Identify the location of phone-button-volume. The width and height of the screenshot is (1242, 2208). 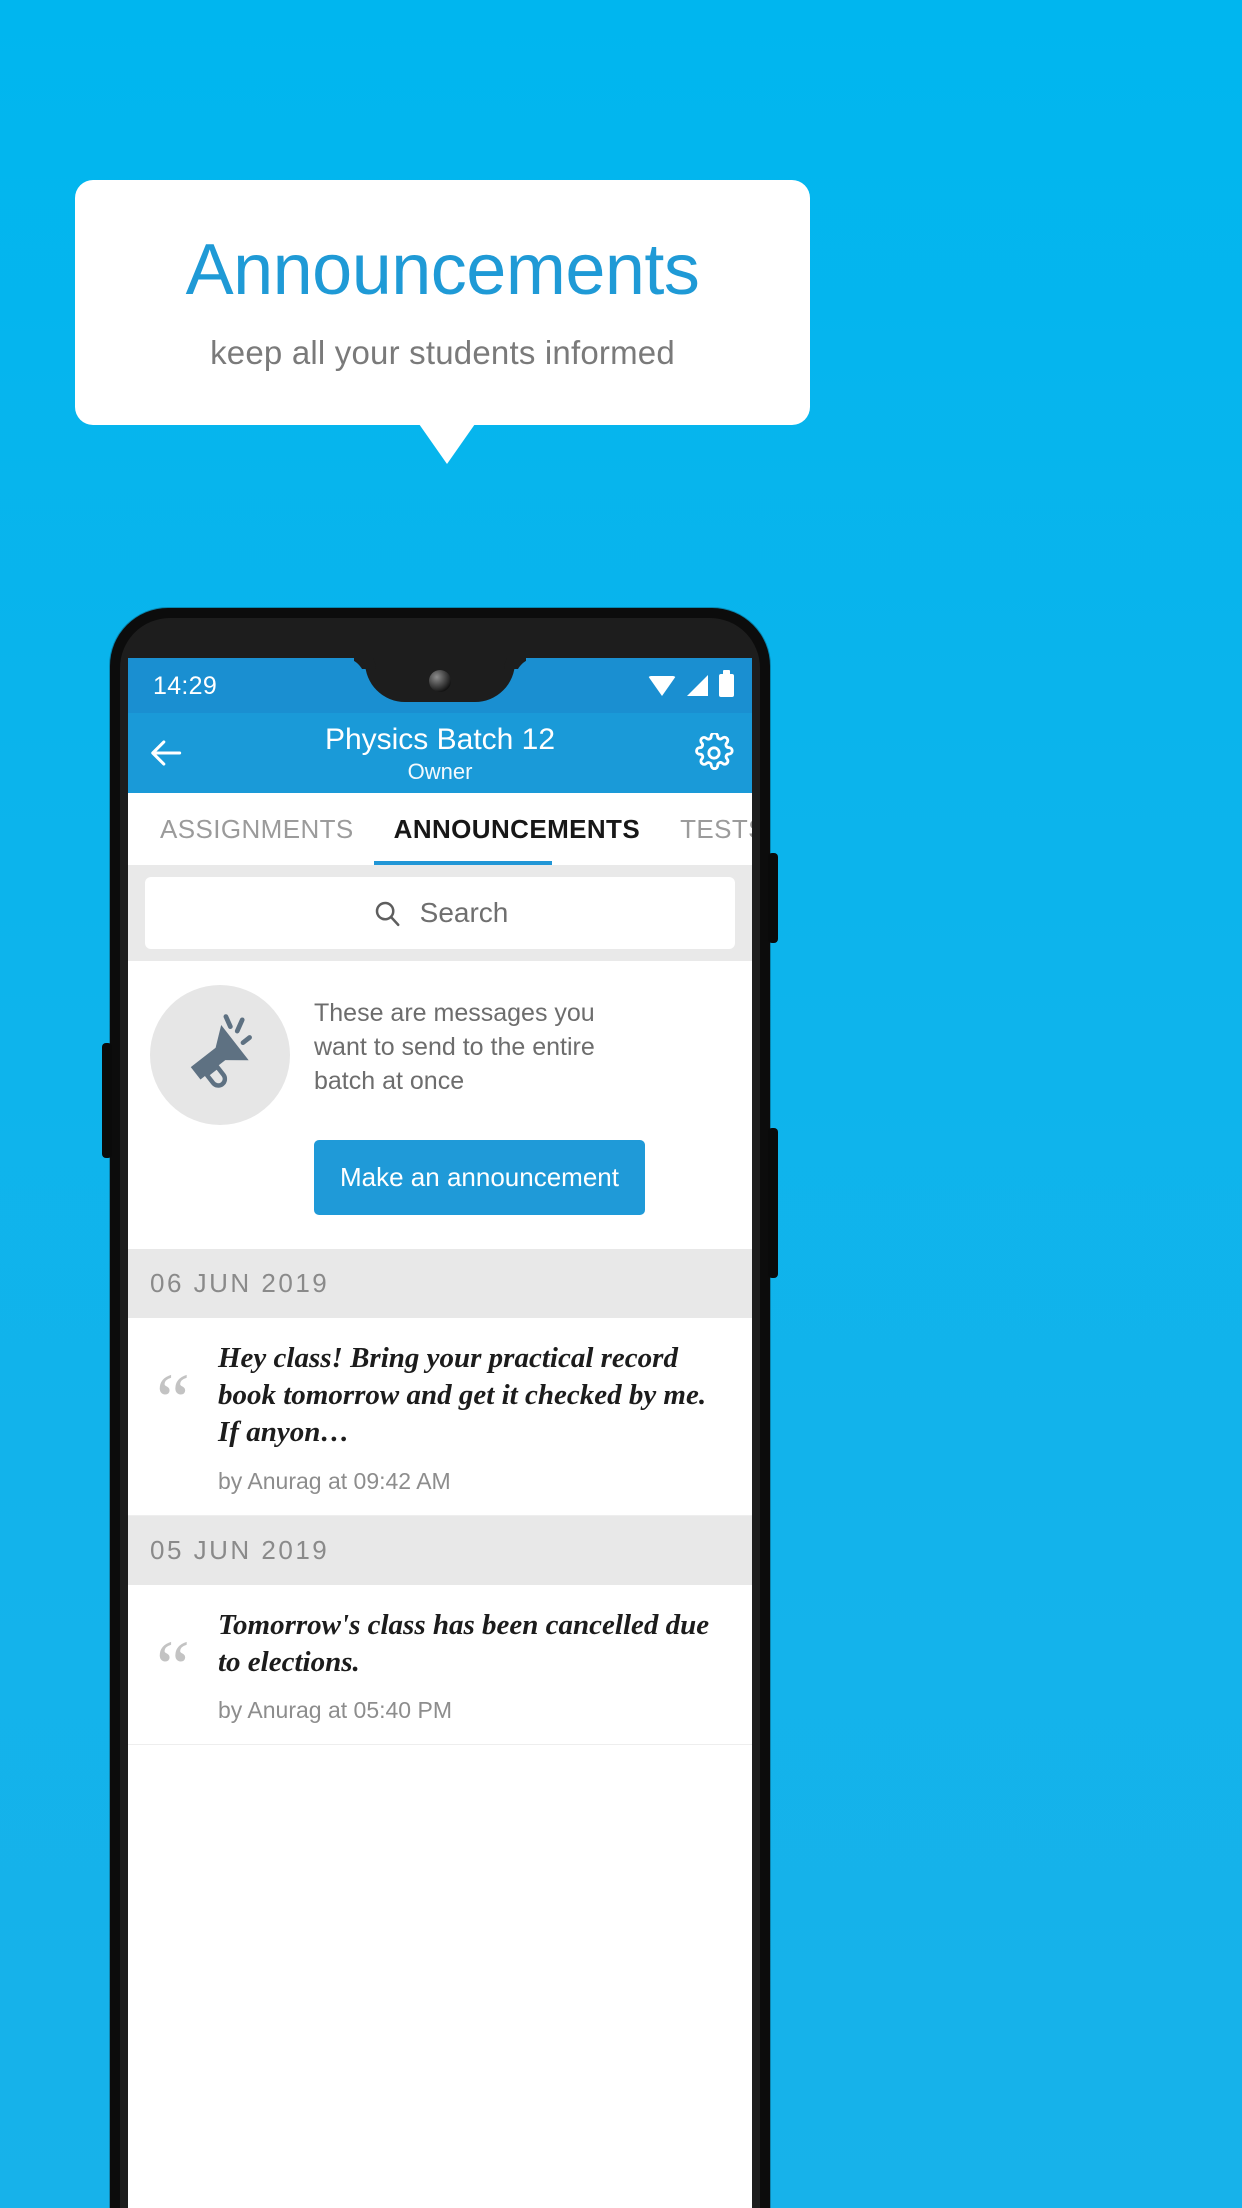
(773, 1203).